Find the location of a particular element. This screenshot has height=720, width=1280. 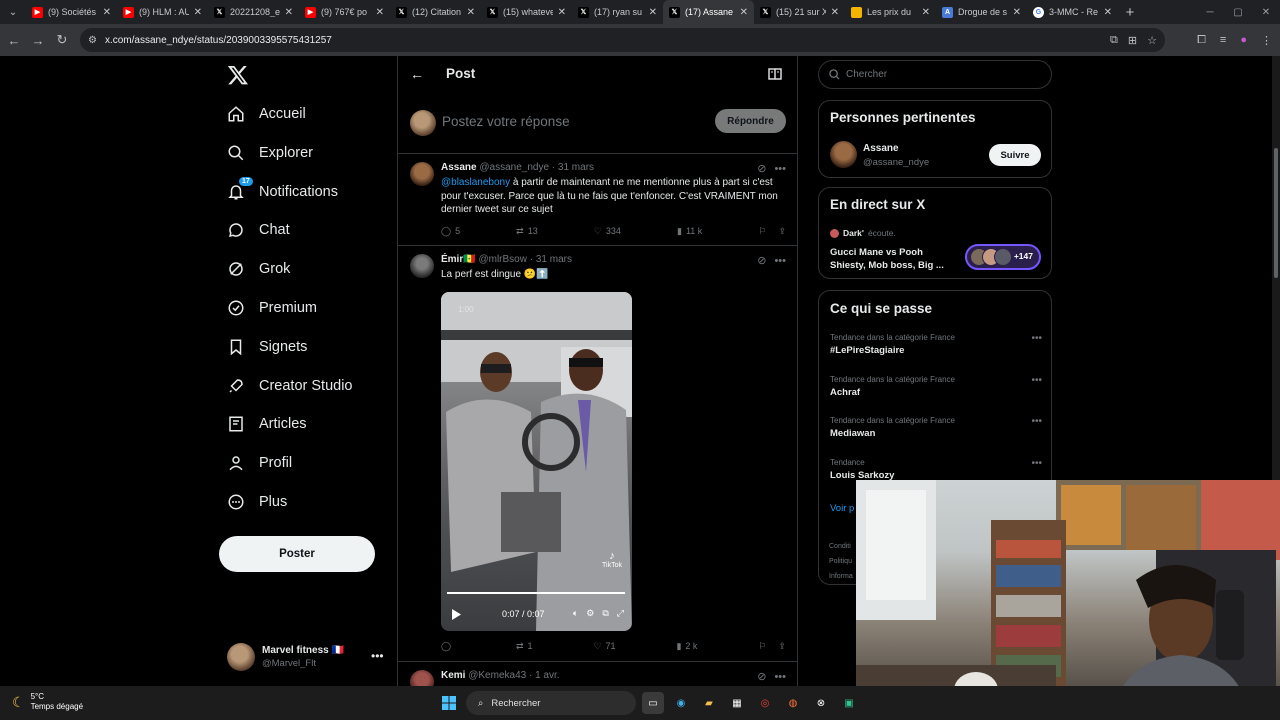

trend-item: Tendance Louis Sarkozy ••• is located at coordinates (936, 469).